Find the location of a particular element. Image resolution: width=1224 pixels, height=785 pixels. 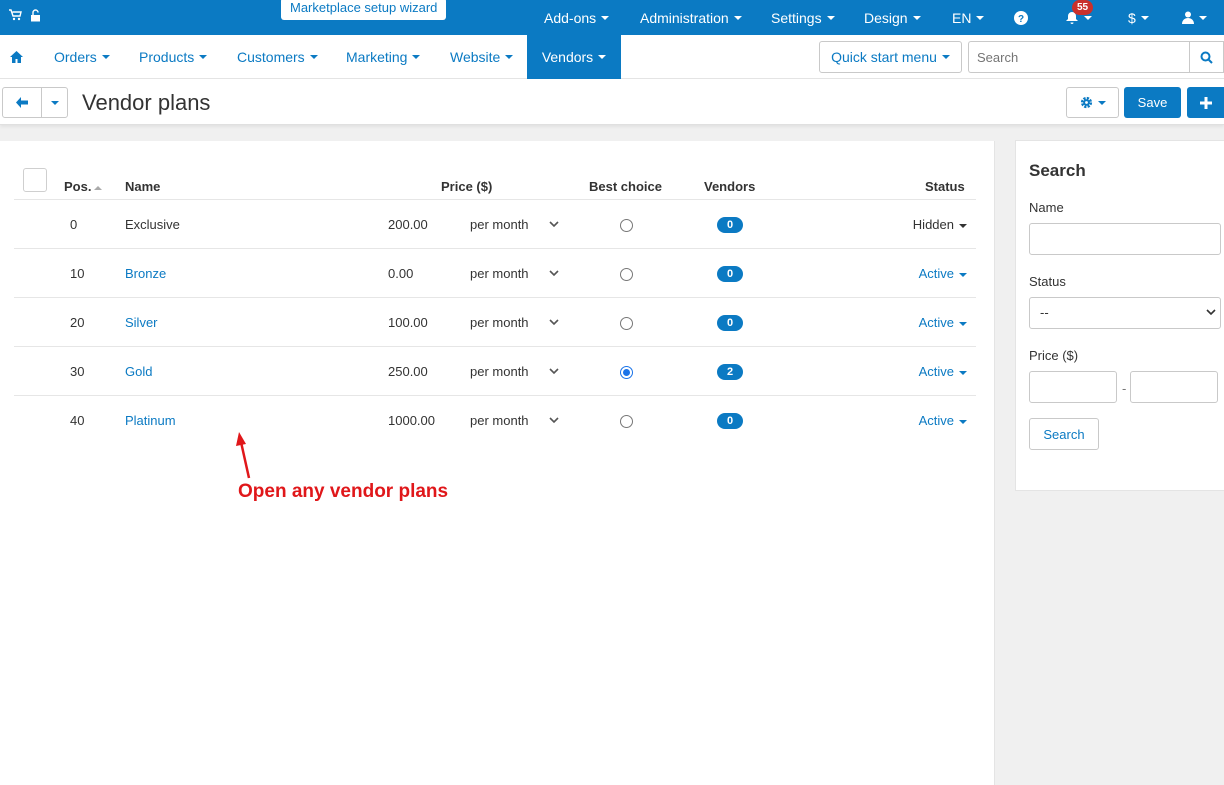

name-label: Name is located at coordinates (1046, 207).